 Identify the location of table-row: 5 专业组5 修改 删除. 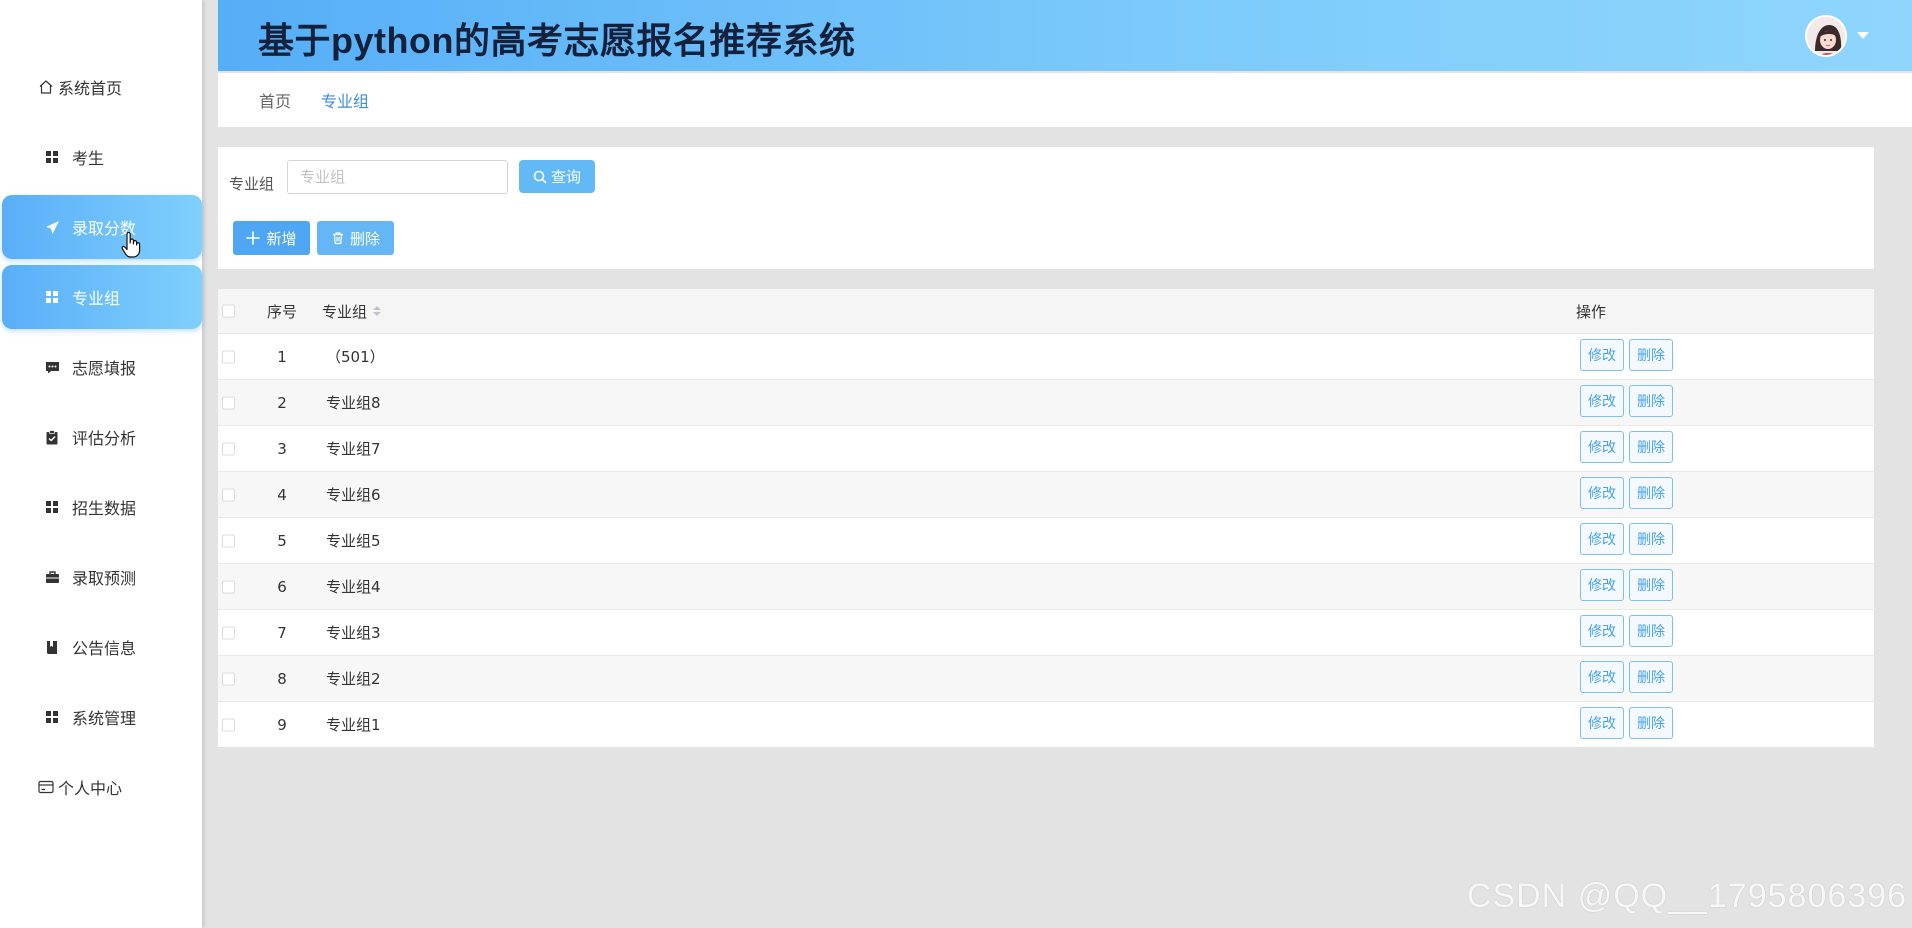
(1046, 540).